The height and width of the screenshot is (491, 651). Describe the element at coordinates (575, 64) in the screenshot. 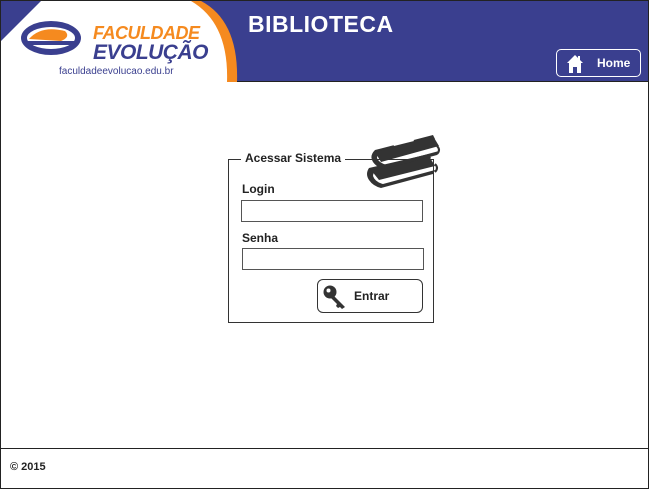

I see `home-icon` at that location.